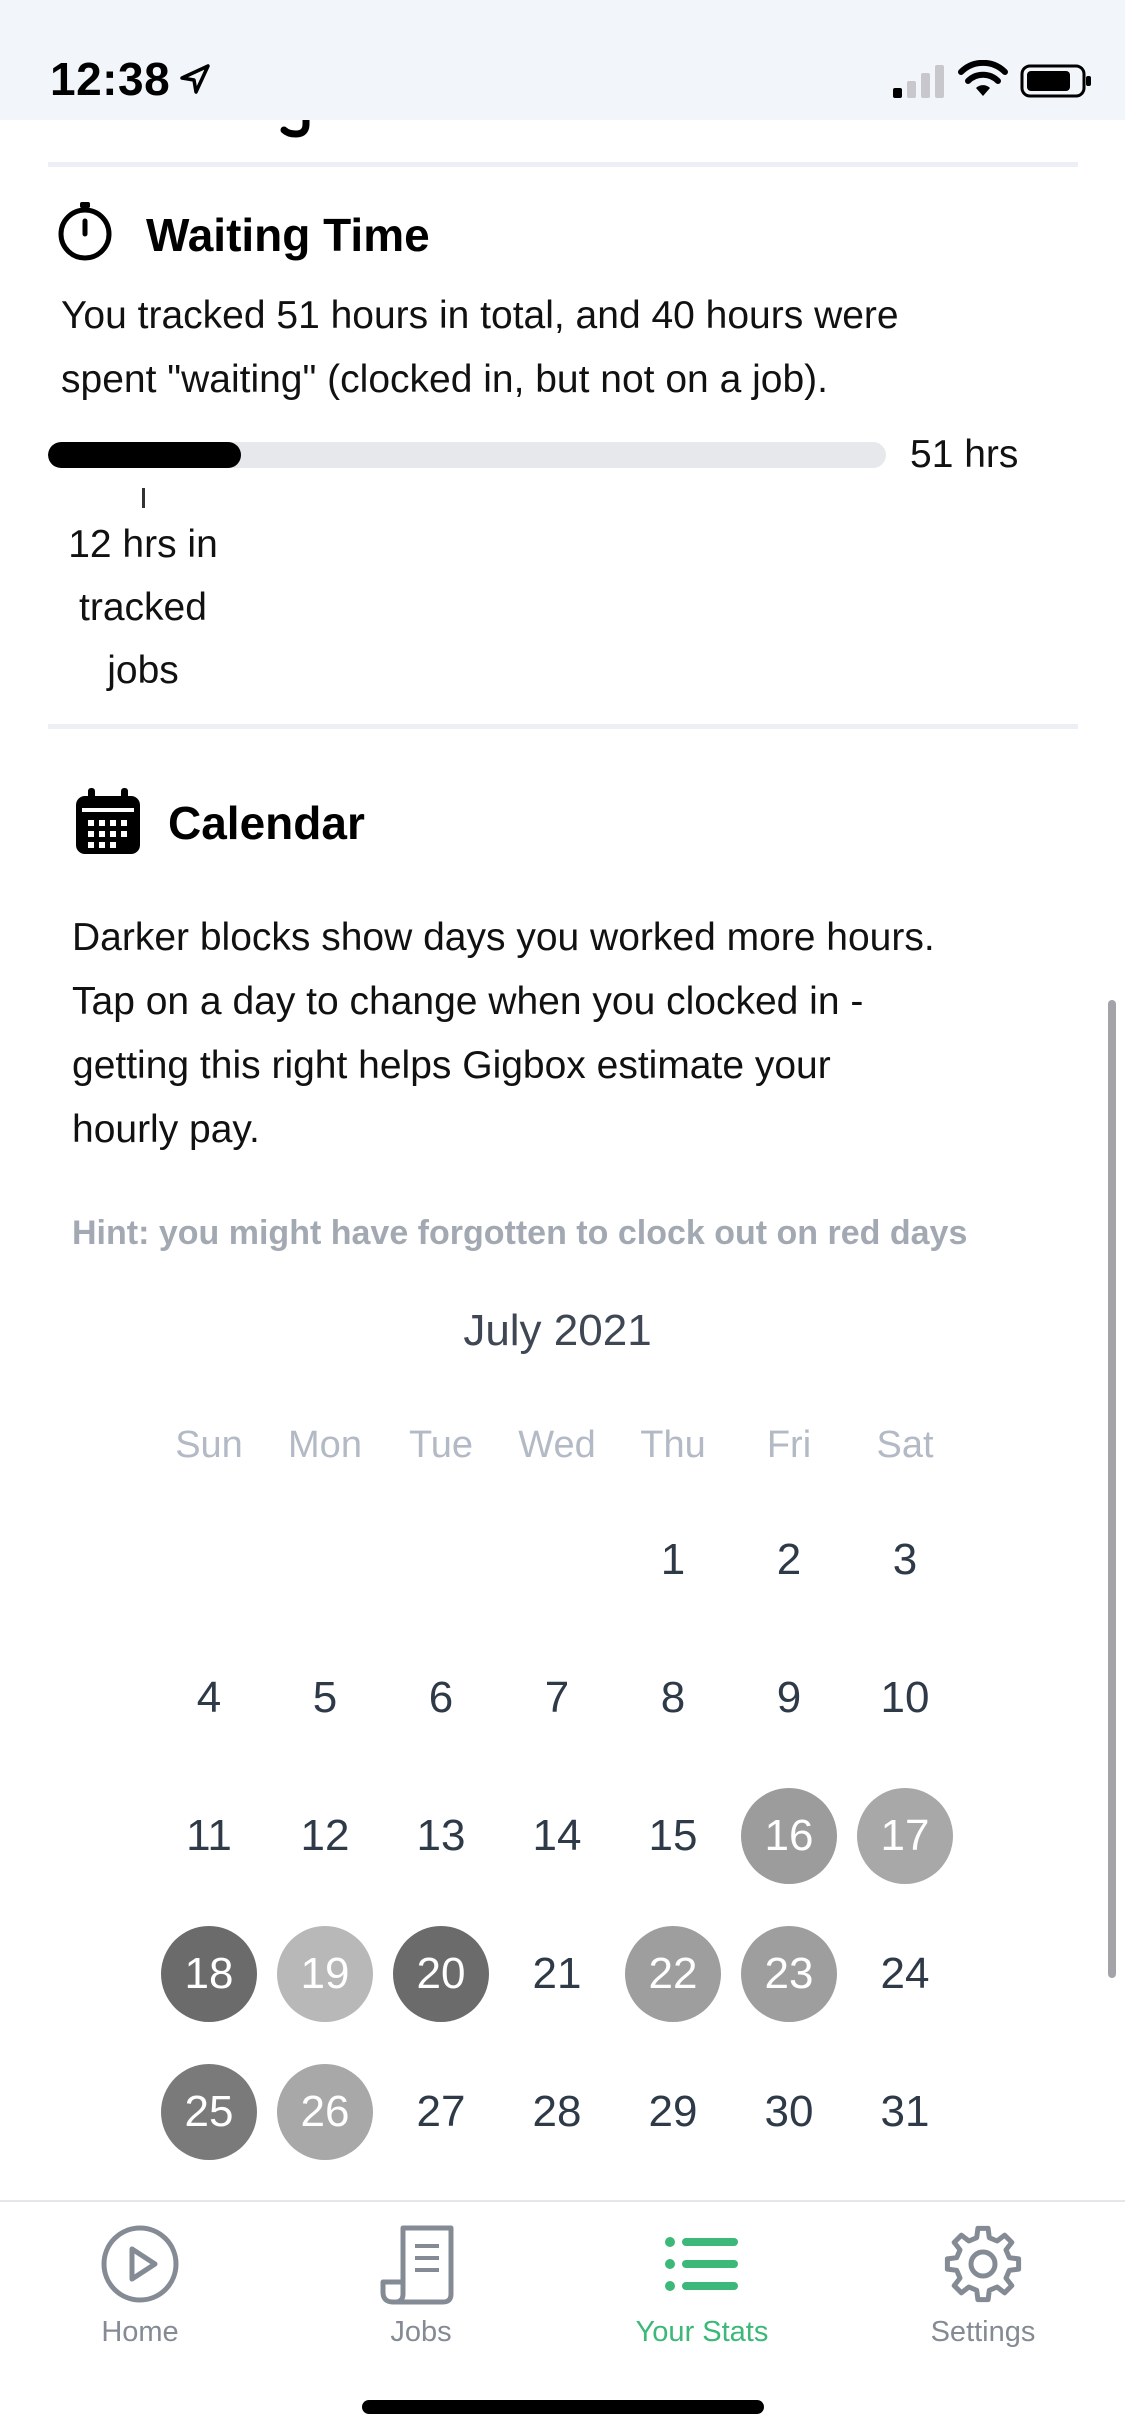 Image resolution: width=1125 pixels, height=2436 pixels. I want to click on receipt-icon, so click(417, 2265).